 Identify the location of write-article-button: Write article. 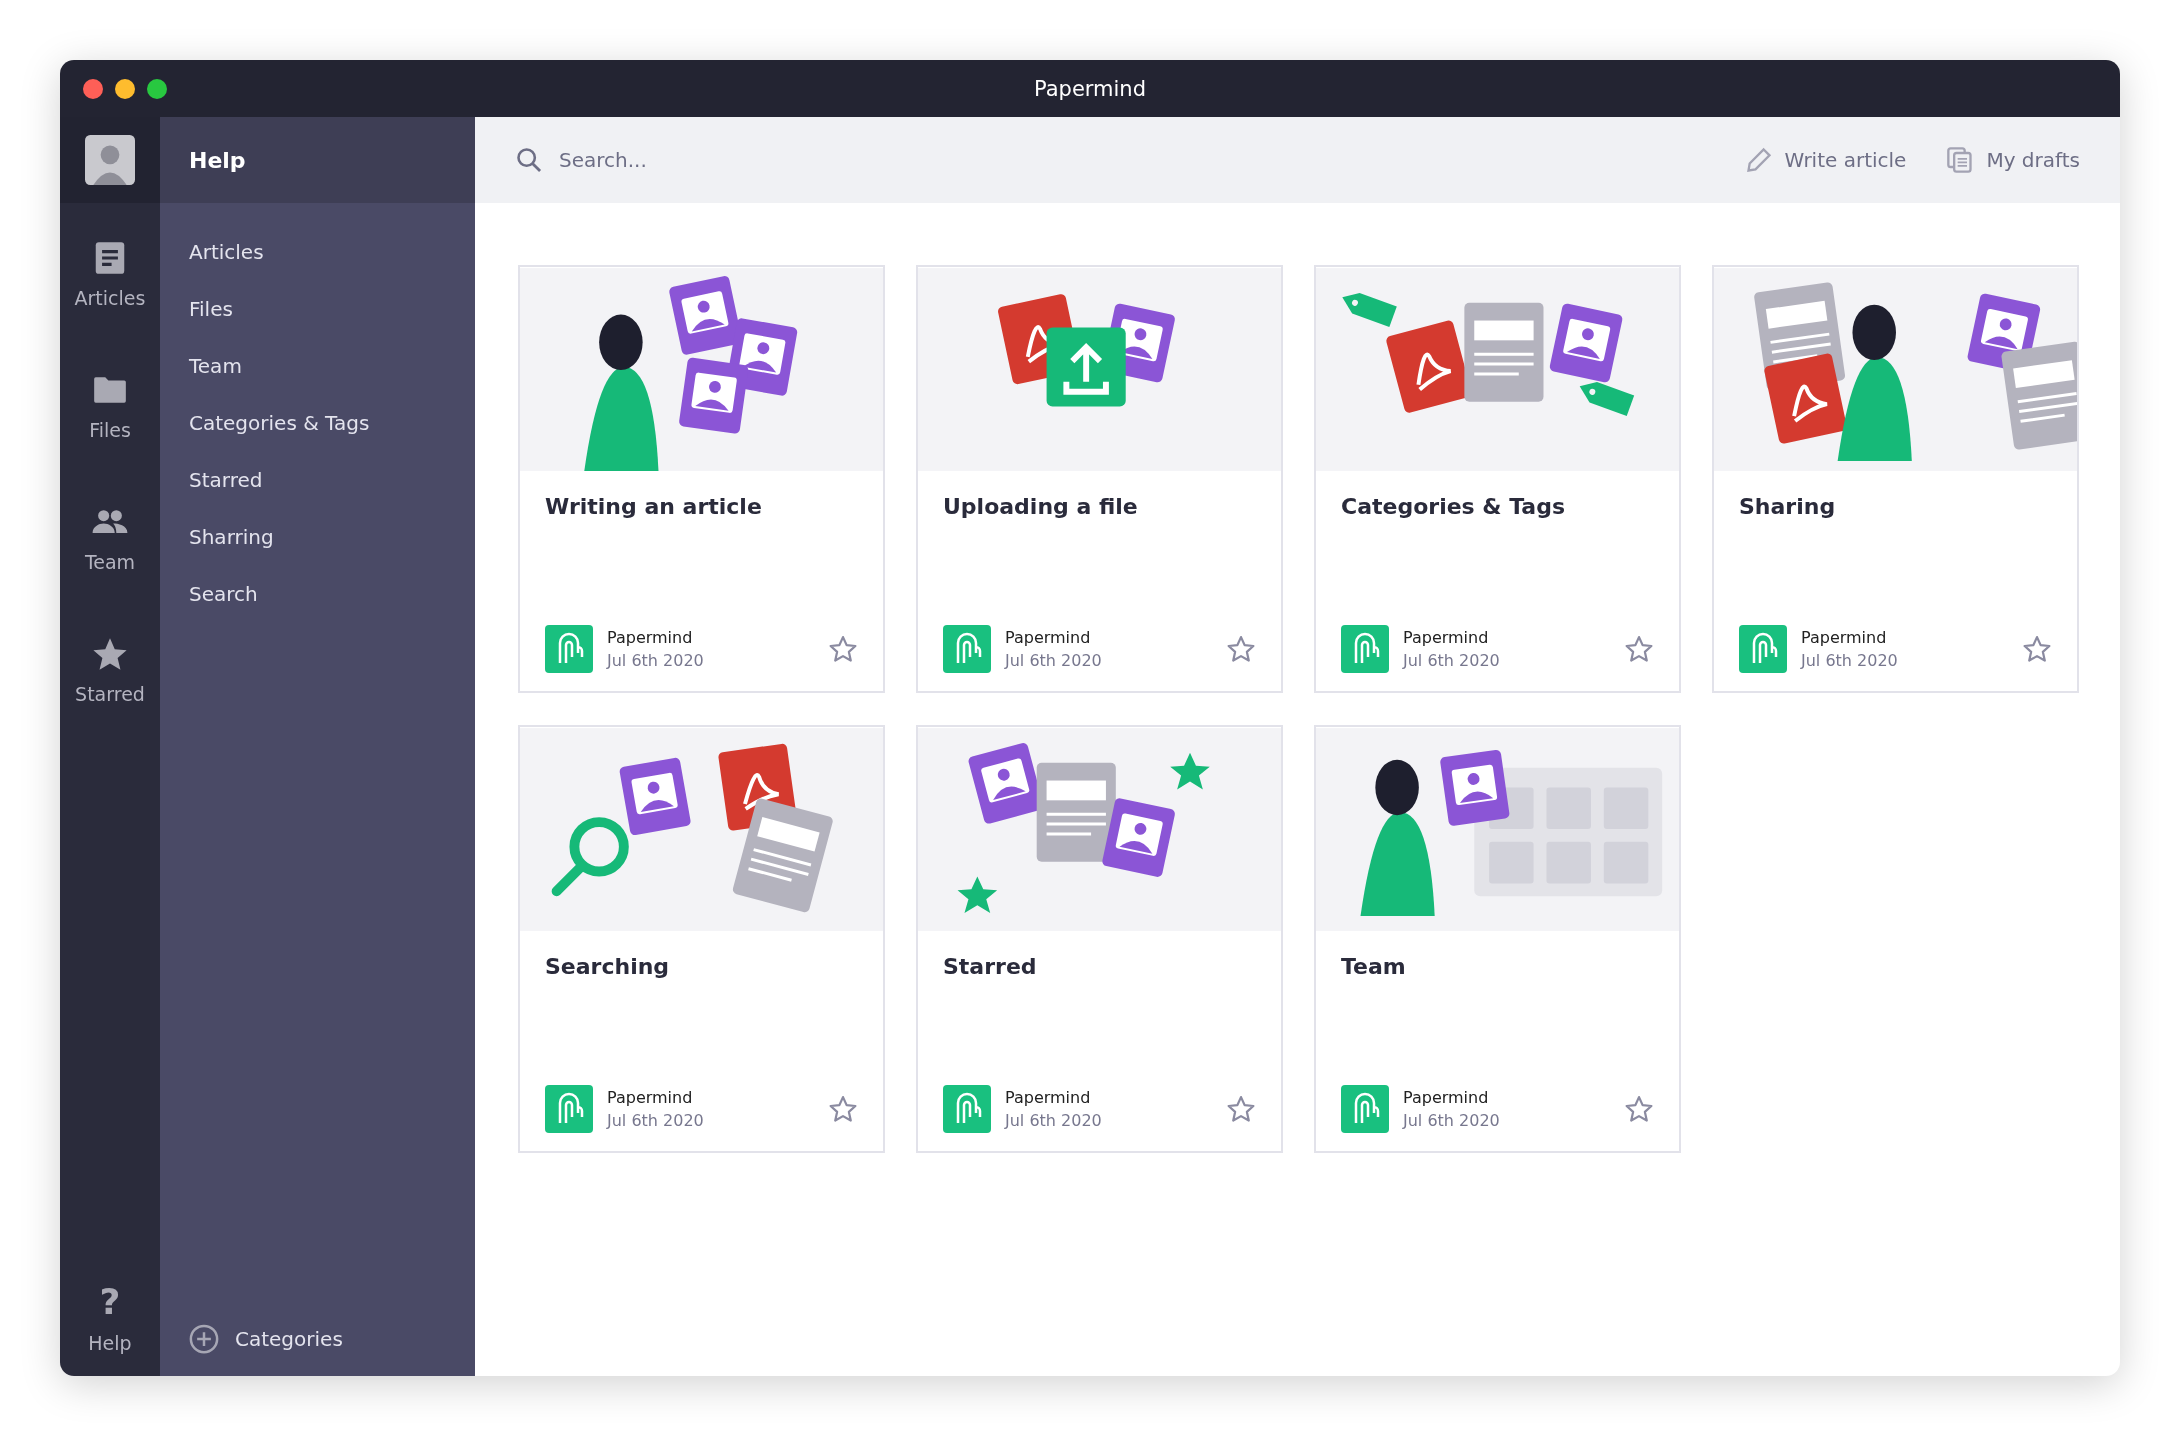
(1825, 160).